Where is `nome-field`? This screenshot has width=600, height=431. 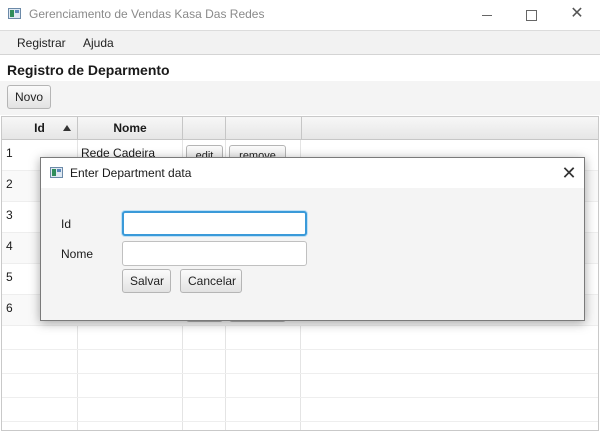 nome-field is located at coordinates (214, 253).